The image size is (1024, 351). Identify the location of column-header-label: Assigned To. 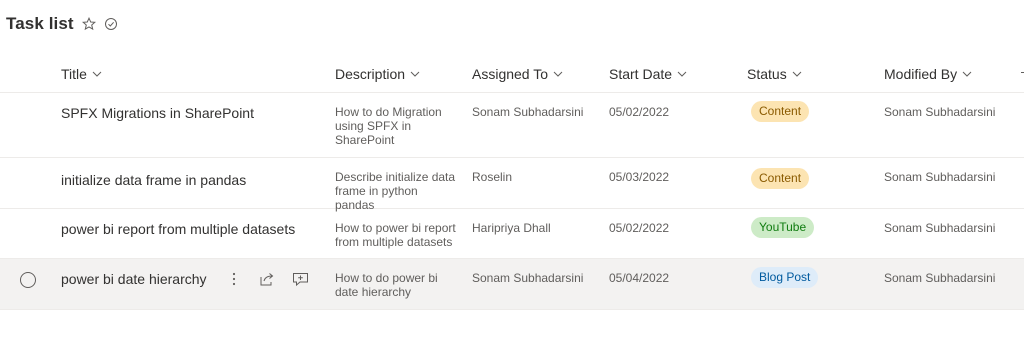
(510, 74).